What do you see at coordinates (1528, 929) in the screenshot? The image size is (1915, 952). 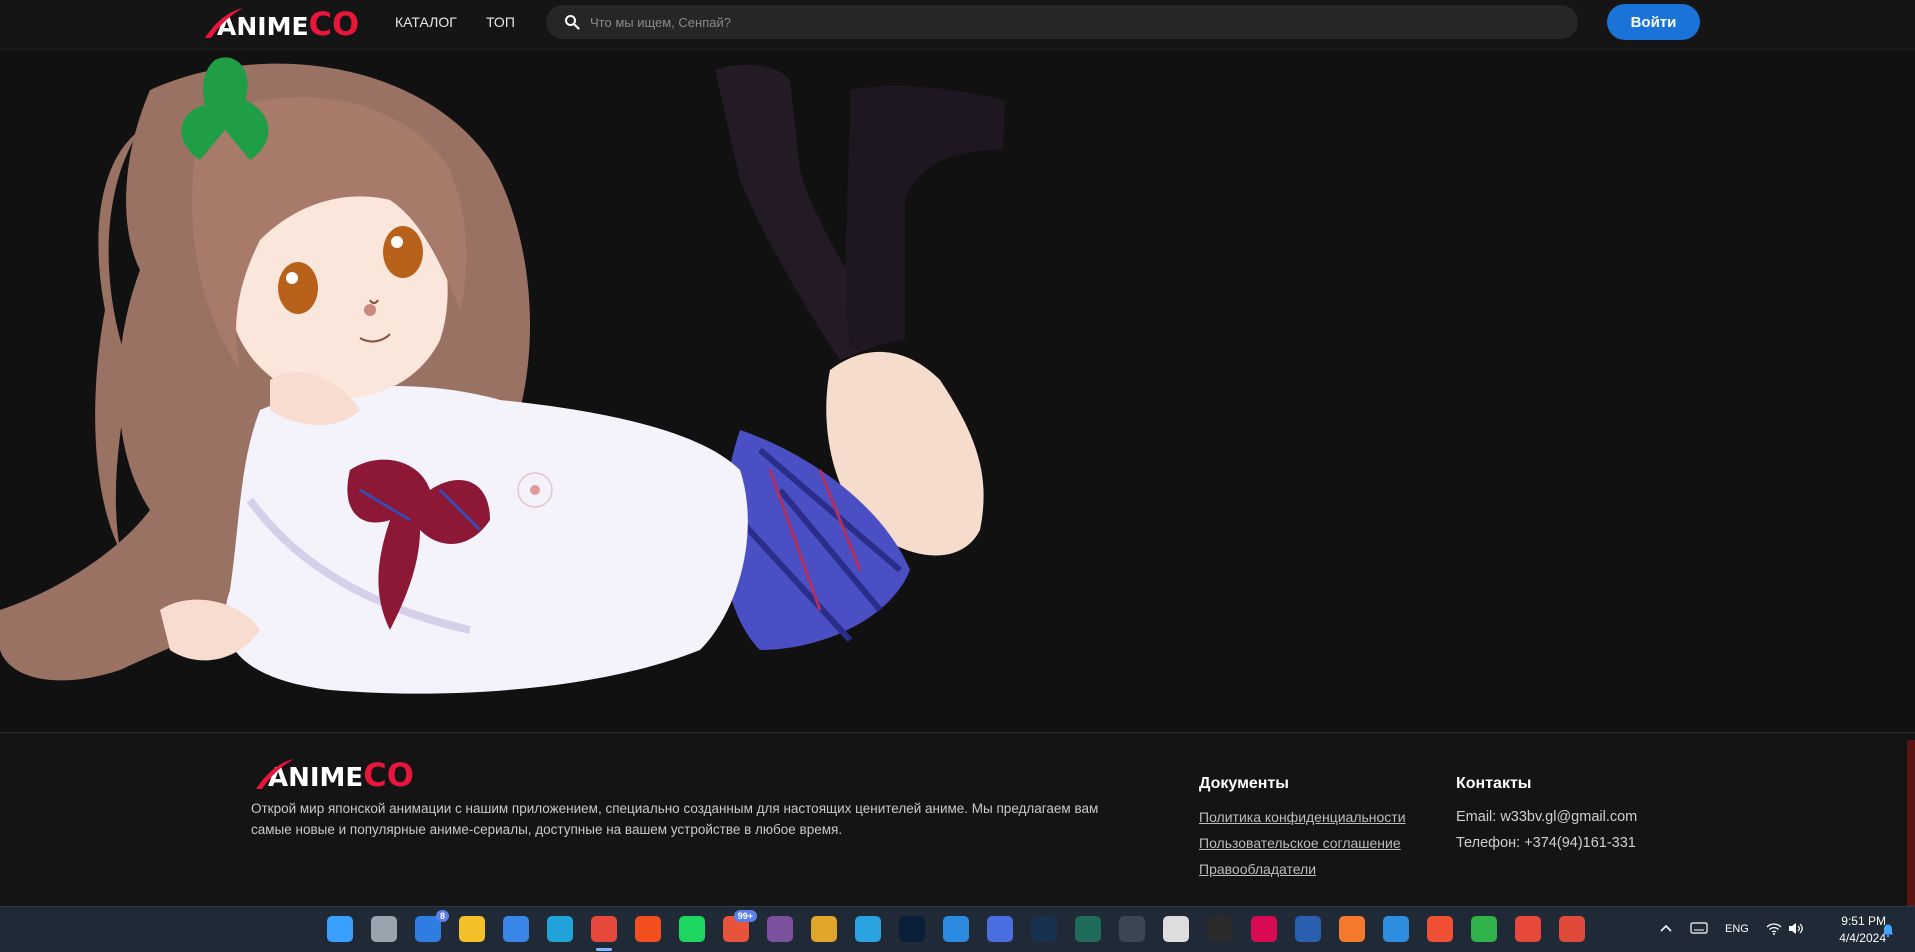 I see `chrome-2-icon` at bounding box center [1528, 929].